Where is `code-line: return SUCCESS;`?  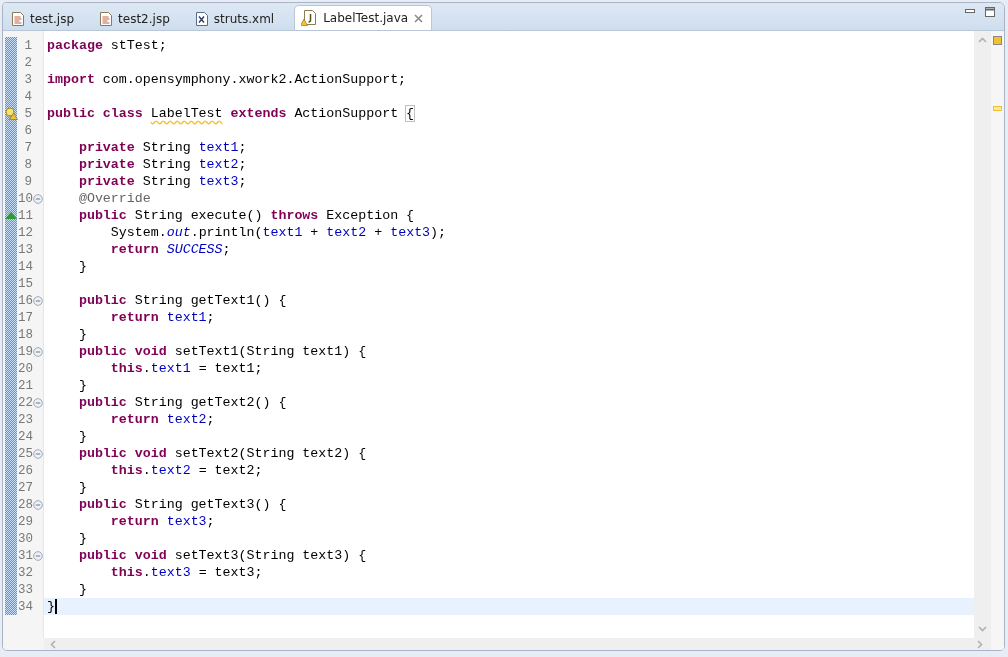
code-line: return SUCCESS; is located at coordinates (170, 249).